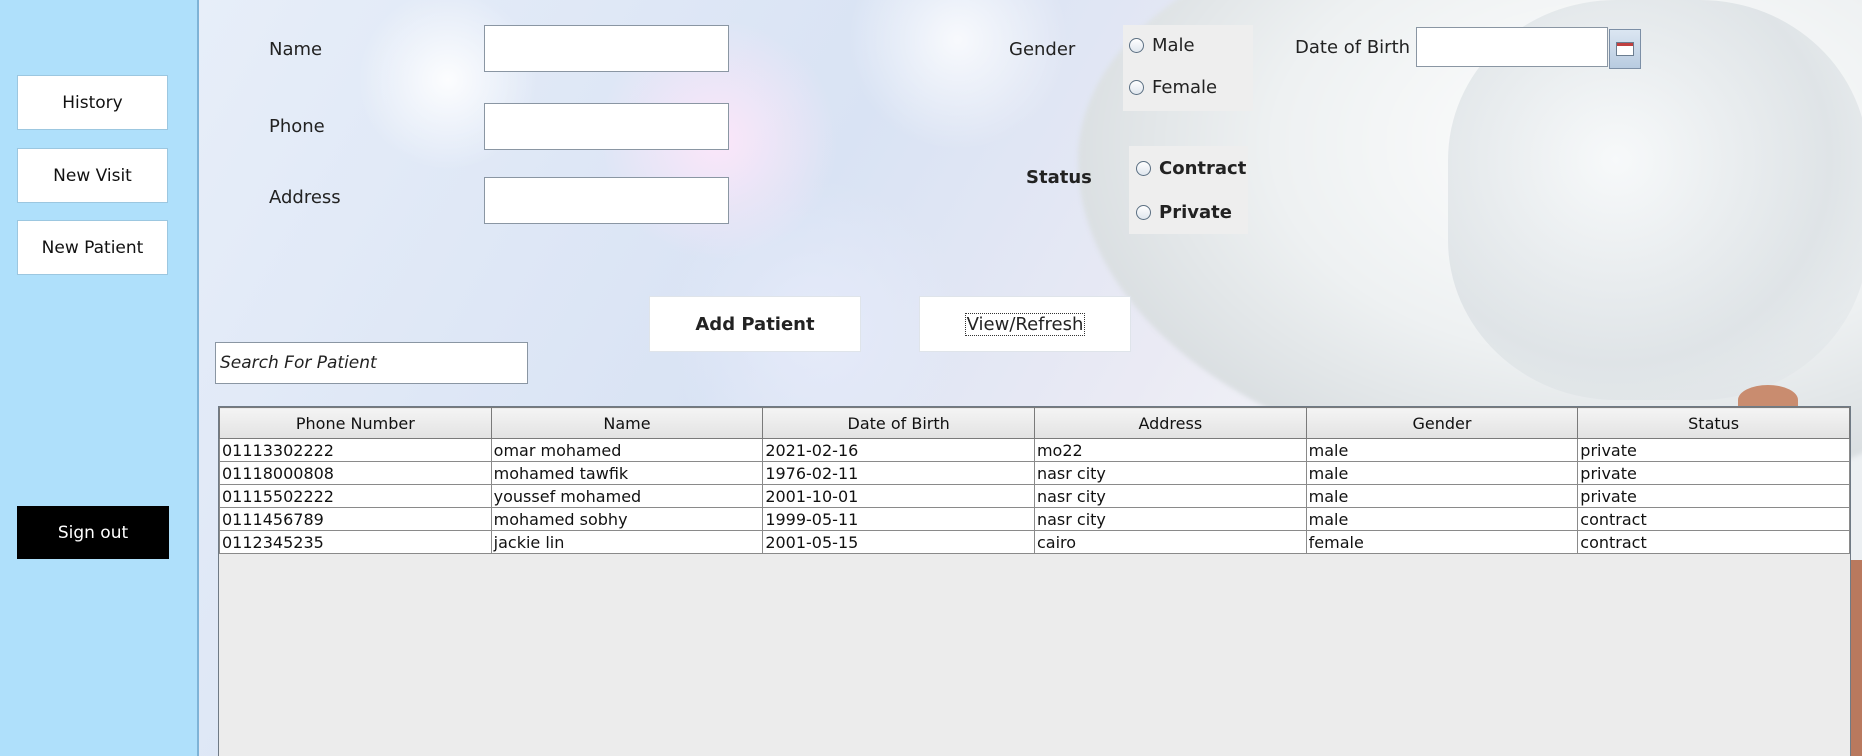 Image resolution: width=1862 pixels, height=756 pixels. I want to click on date-picker-button, so click(1625, 49).